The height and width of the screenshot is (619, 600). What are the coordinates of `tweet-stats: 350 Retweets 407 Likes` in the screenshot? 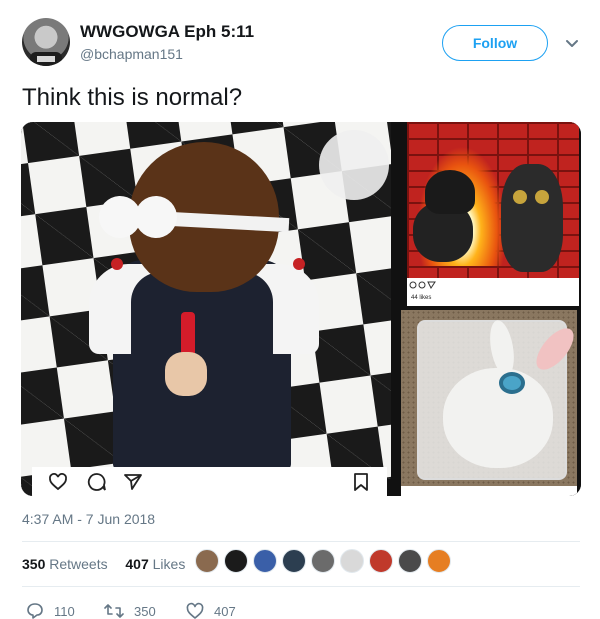 It's located at (103, 564).